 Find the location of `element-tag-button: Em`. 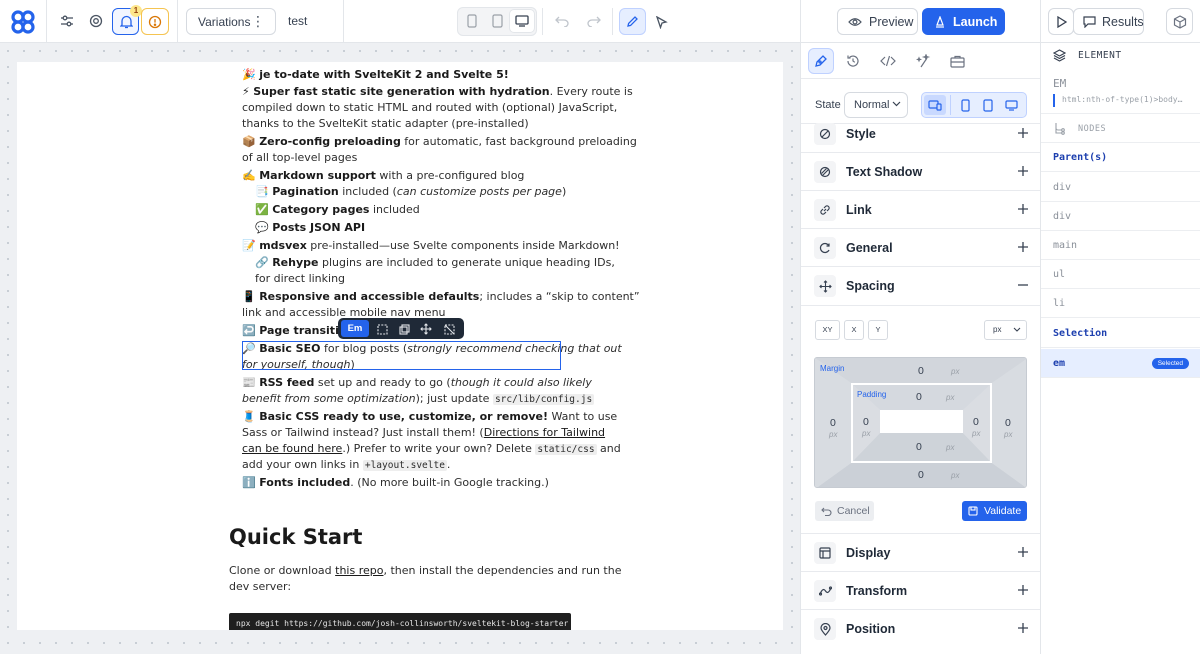

element-tag-button: Em is located at coordinates (355, 328).